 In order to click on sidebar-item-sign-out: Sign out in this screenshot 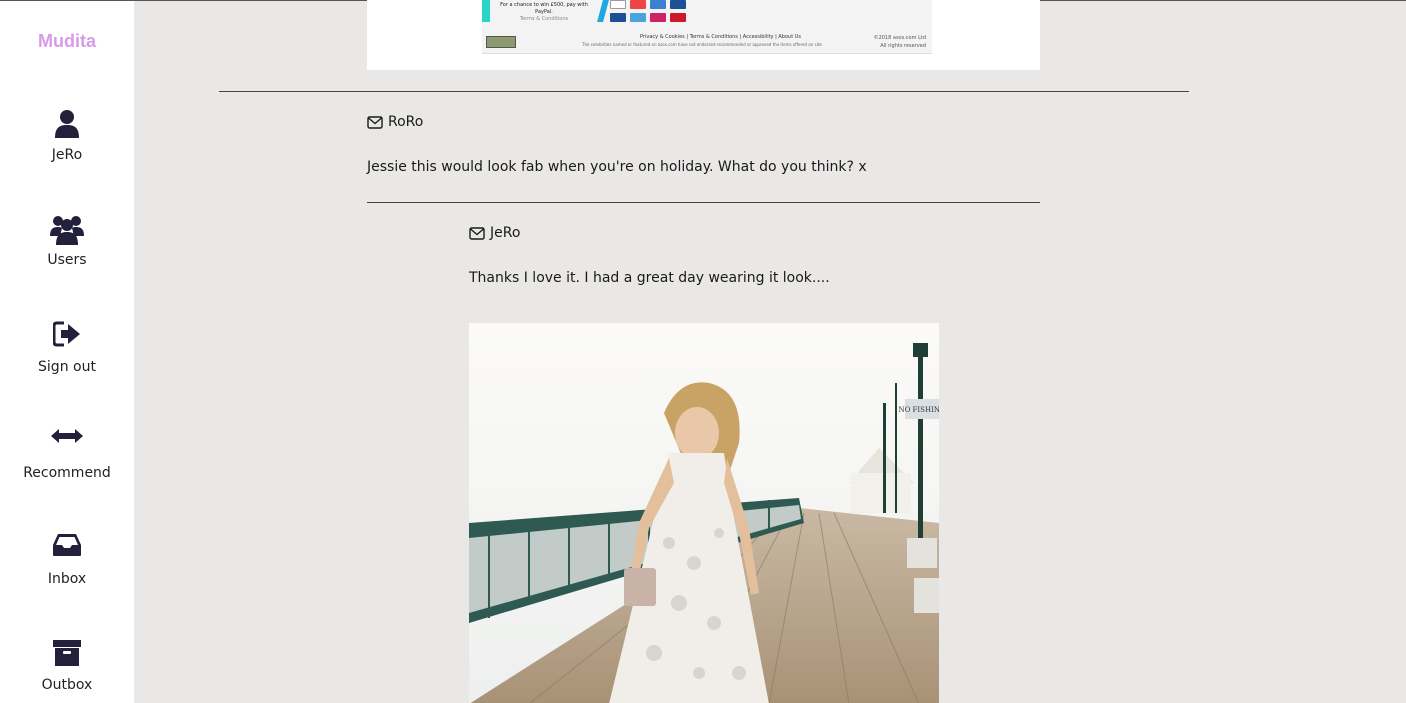, I will do `click(67, 348)`.